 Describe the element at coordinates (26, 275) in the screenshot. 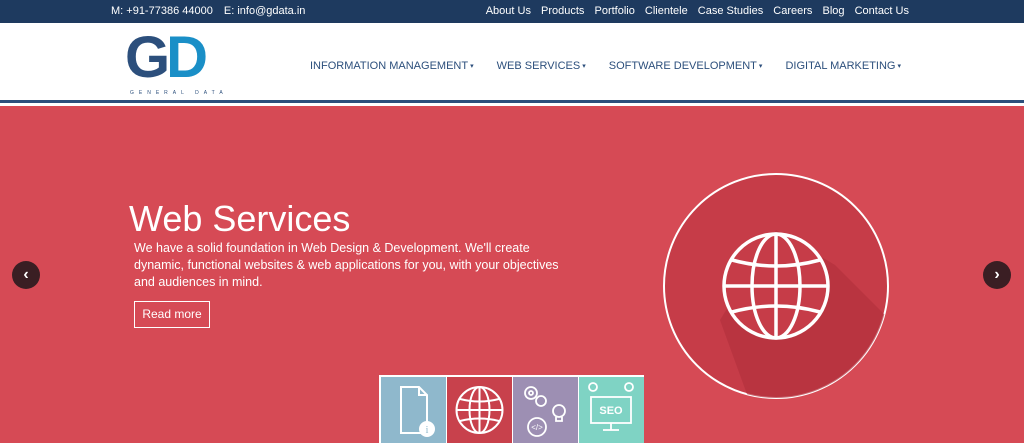

I see `prev-slide-button: ‹` at that location.